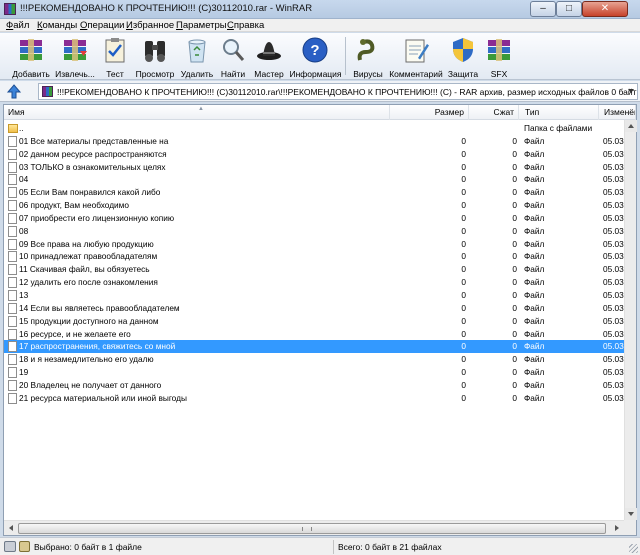 This screenshot has width=640, height=555. What do you see at coordinates (86, 359) in the screenshot?
I see `file-name: 18 и я незамедлительно его удалю` at bounding box center [86, 359].